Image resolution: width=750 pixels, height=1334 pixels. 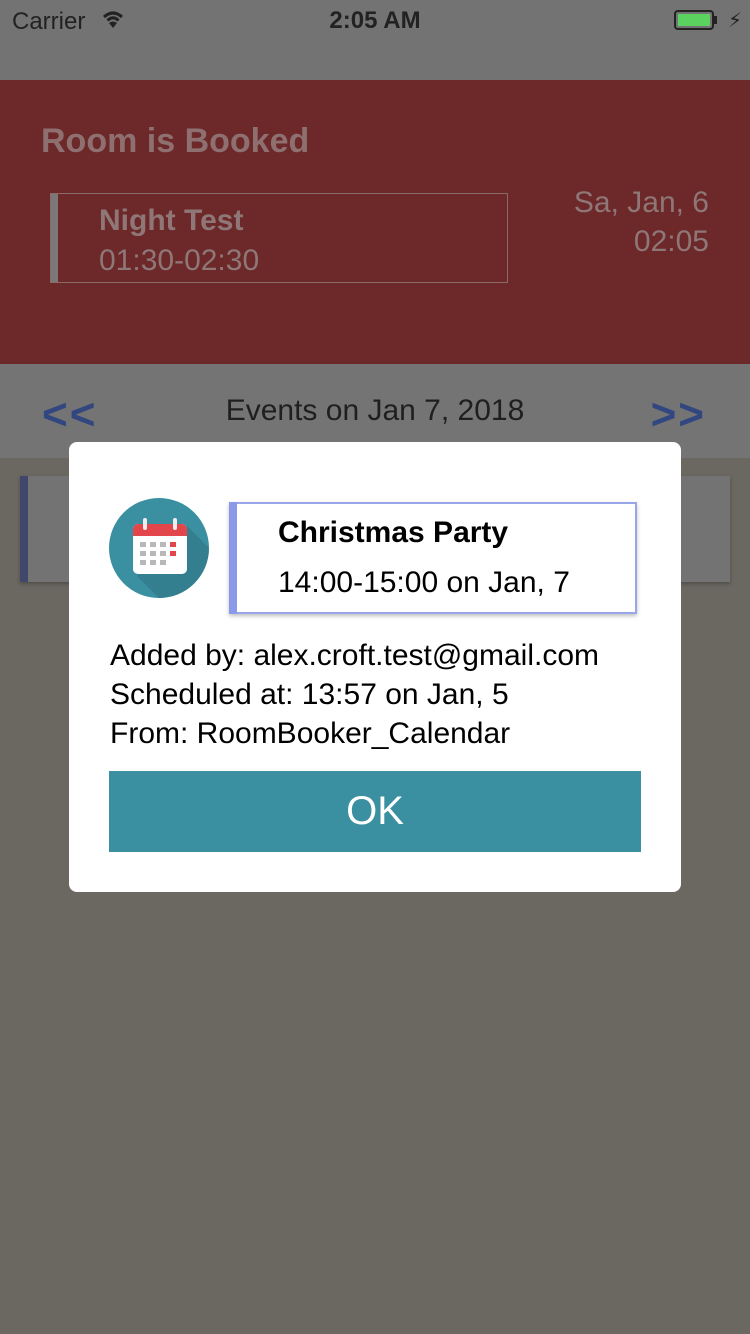 What do you see at coordinates (310, 733) in the screenshot?
I see `source-calendar-text: From: RoomBooker_Calendar` at bounding box center [310, 733].